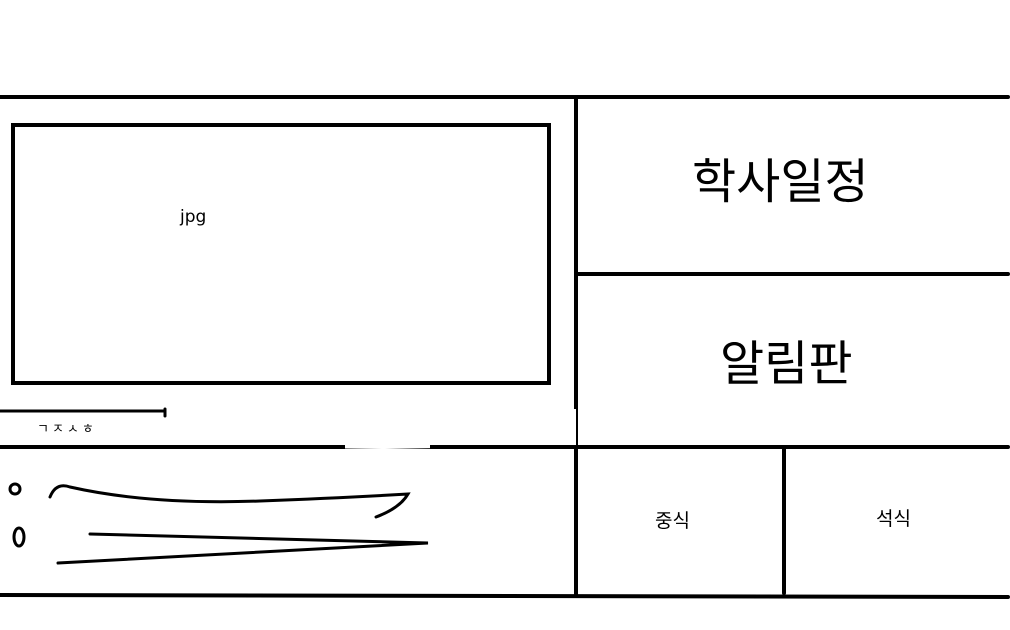 The image size is (1010, 630). I want to click on notice-board-label: 알림판, so click(786, 364).